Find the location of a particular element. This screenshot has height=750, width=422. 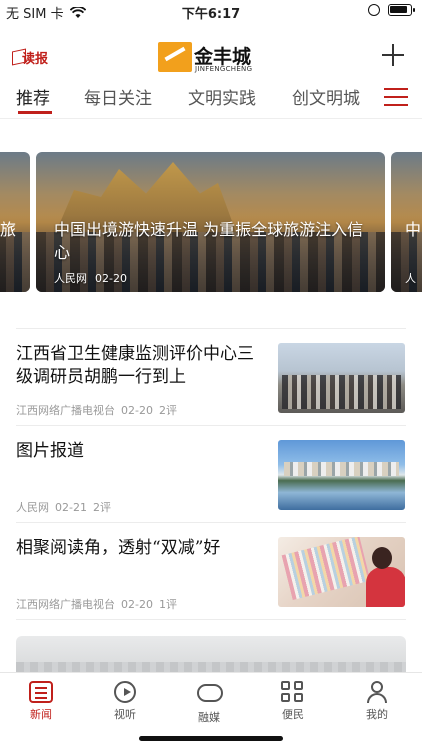

tabbar-media: 融媒 is located at coordinates (209, 703).